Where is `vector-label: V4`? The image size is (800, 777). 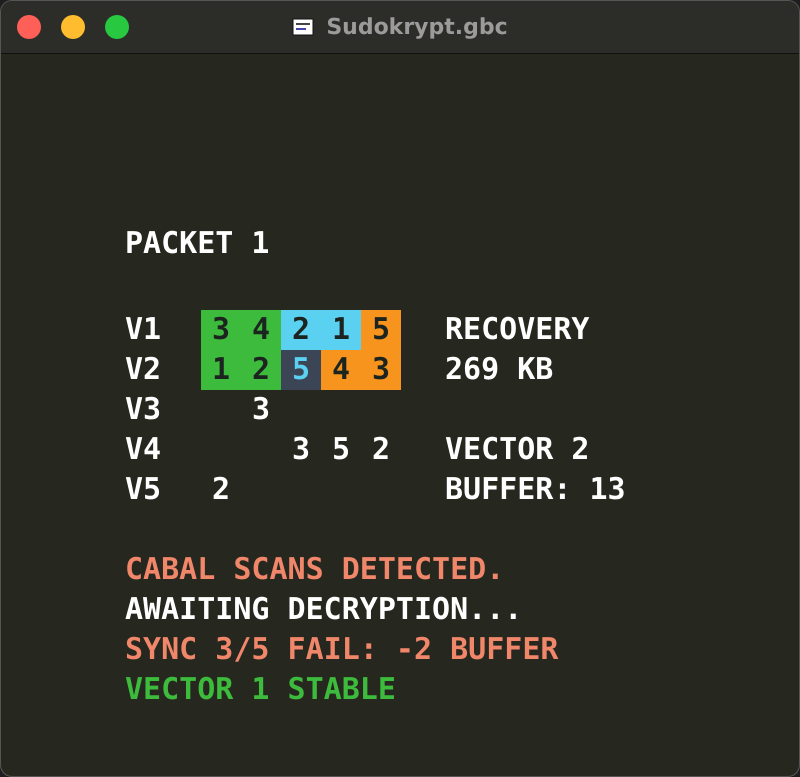 vector-label: V4 is located at coordinates (143, 450).